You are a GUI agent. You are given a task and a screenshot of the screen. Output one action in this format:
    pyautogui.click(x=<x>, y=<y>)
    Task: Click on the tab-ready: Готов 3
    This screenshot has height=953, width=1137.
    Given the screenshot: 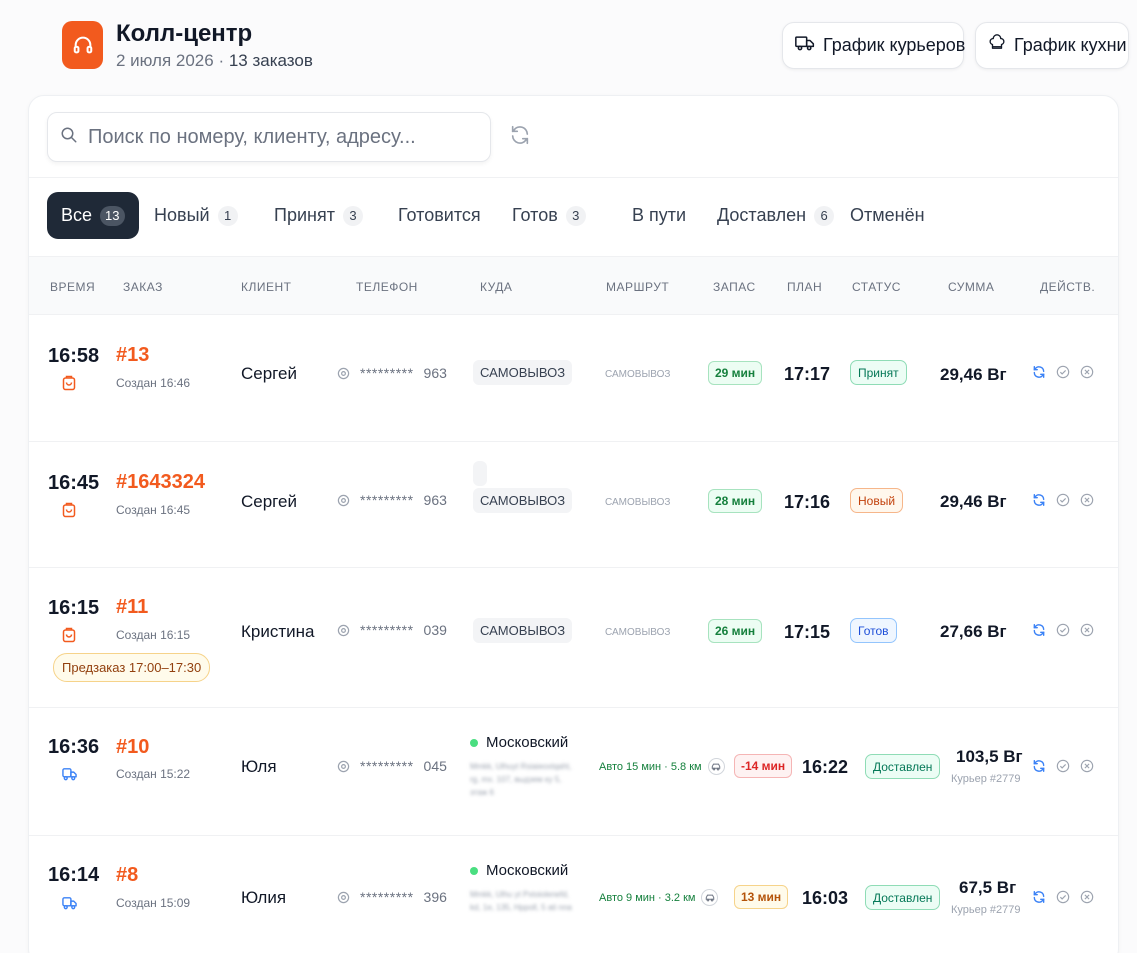 What is the action you would take?
    pyautogui.click(x=549, y=215)
    